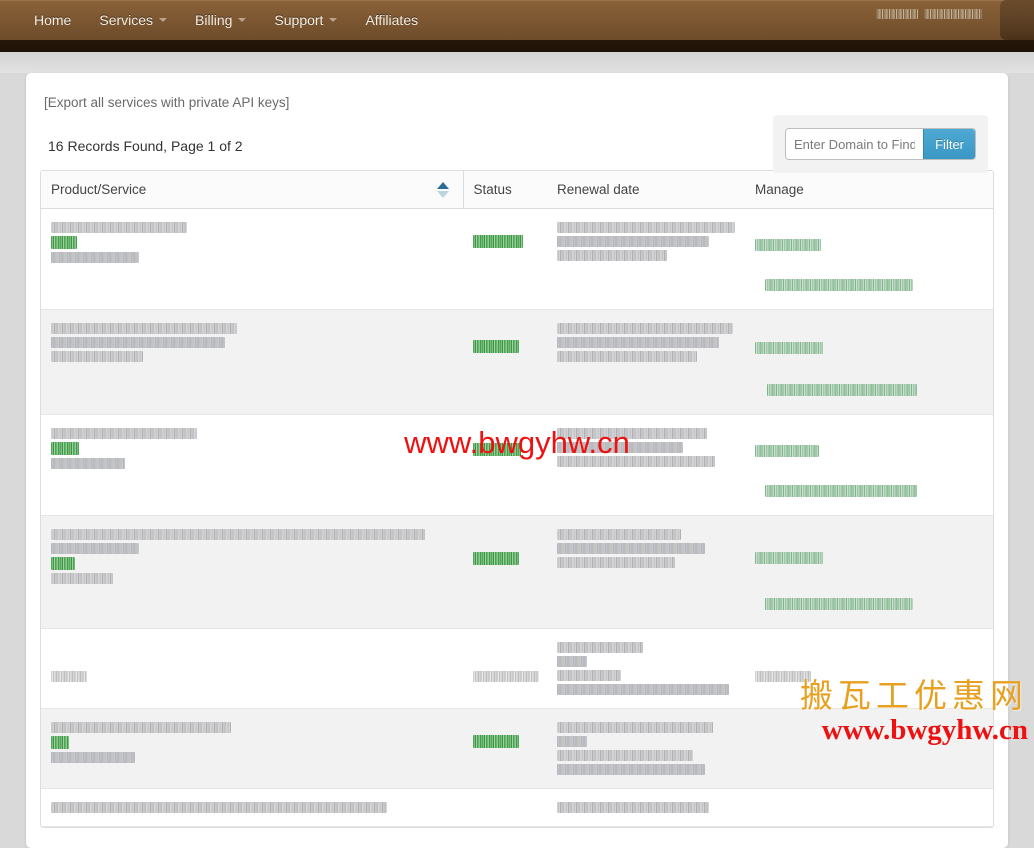  I want to click on sort-arrows-icon, so click(443, 190).